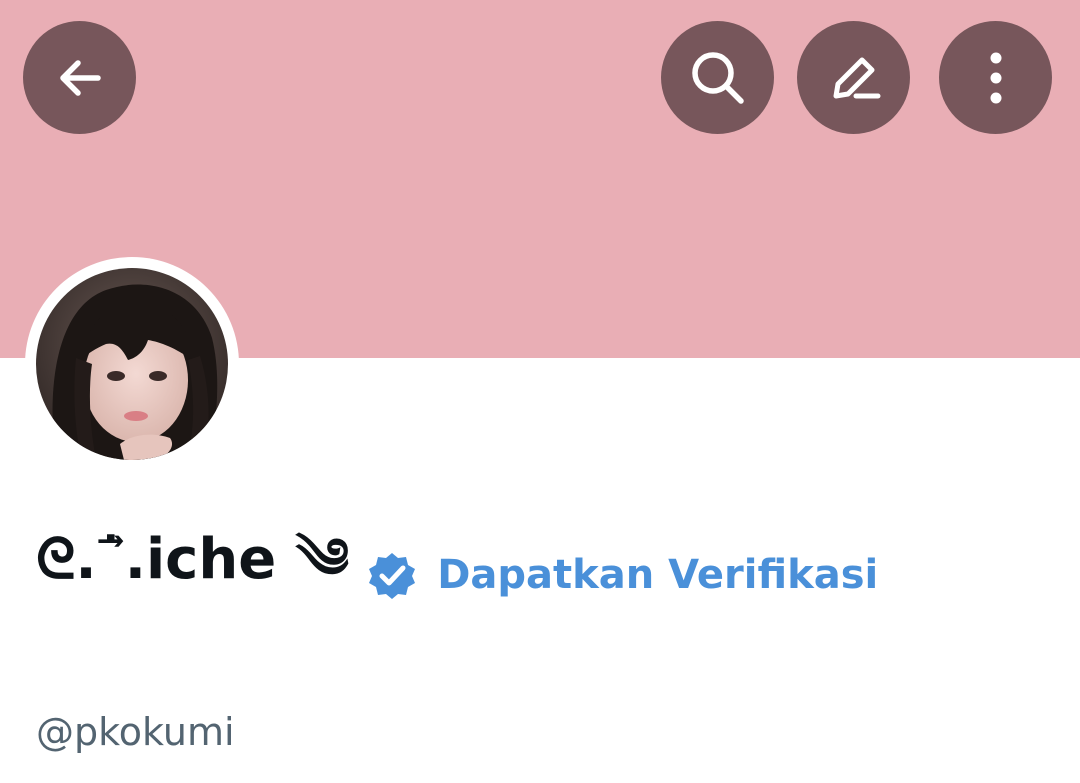  I want to click on avatar, so click(132, 364).